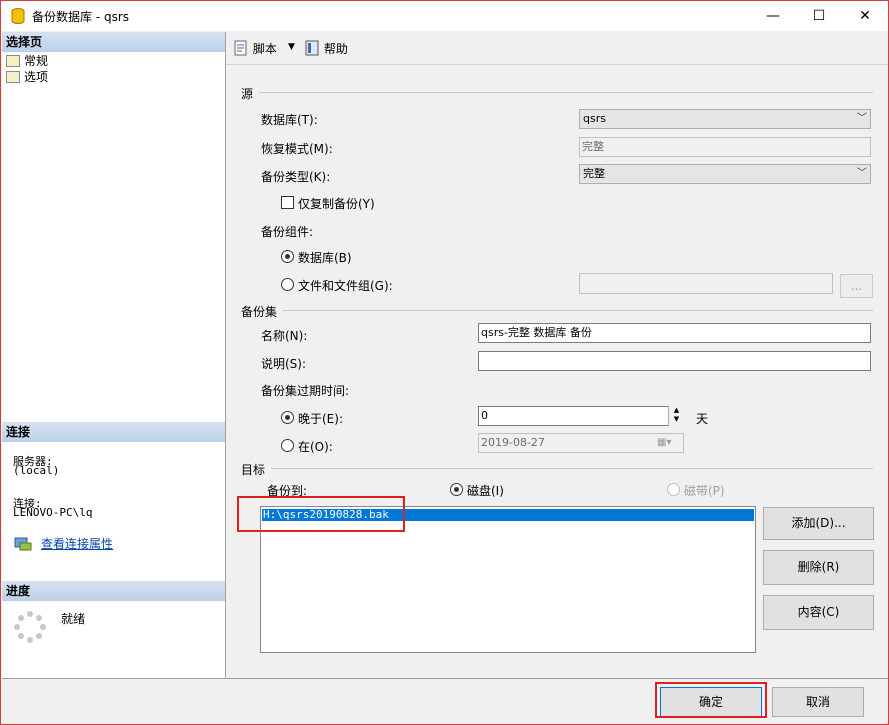 This screenshot has width=889, height=725. I want to click on days-spinner: ▲ ▼, so click(676, 416).